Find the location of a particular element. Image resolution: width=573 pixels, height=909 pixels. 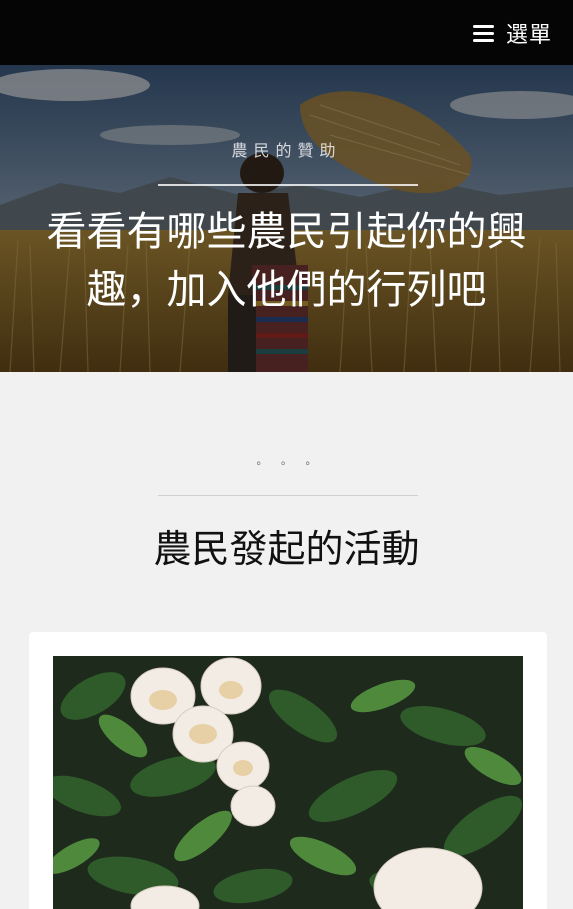

hero-title: 看看有哪些農民引起你的興趣，加入他們的行列吧 is located at coordinates (286, 261).